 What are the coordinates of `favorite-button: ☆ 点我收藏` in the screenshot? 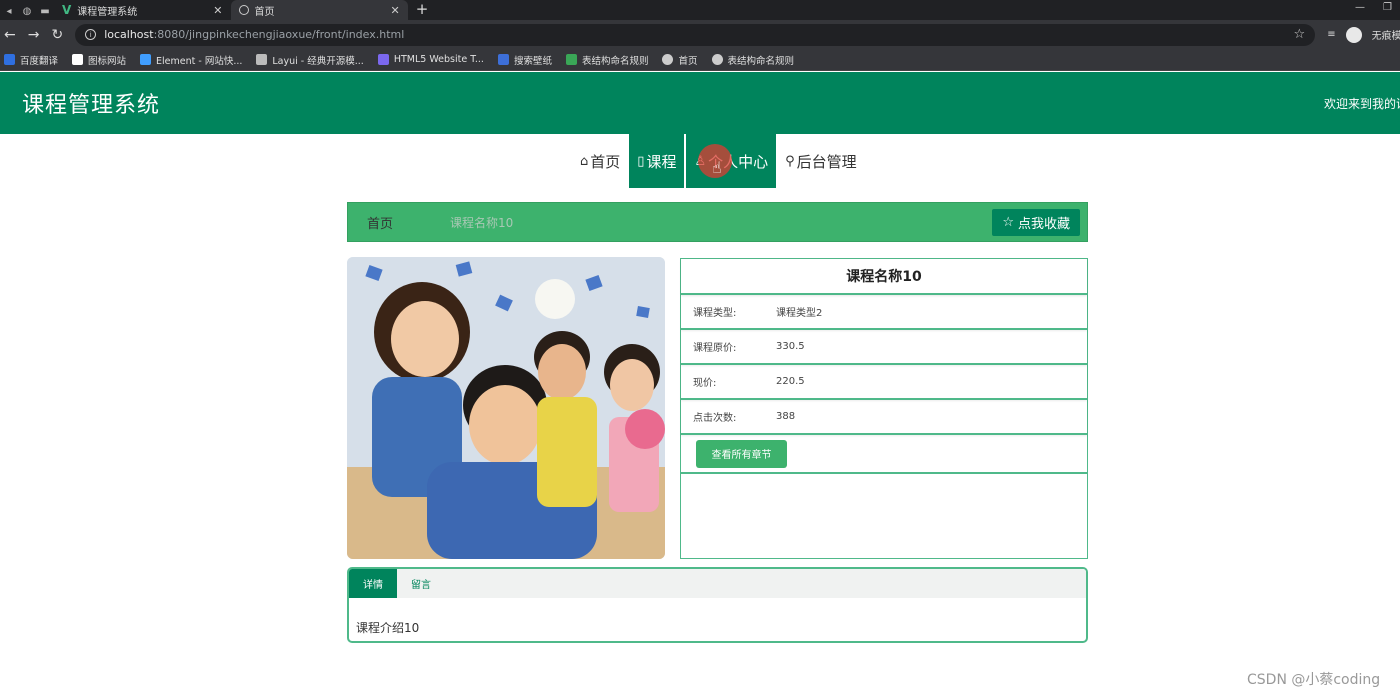 It's located at (1036, 222).